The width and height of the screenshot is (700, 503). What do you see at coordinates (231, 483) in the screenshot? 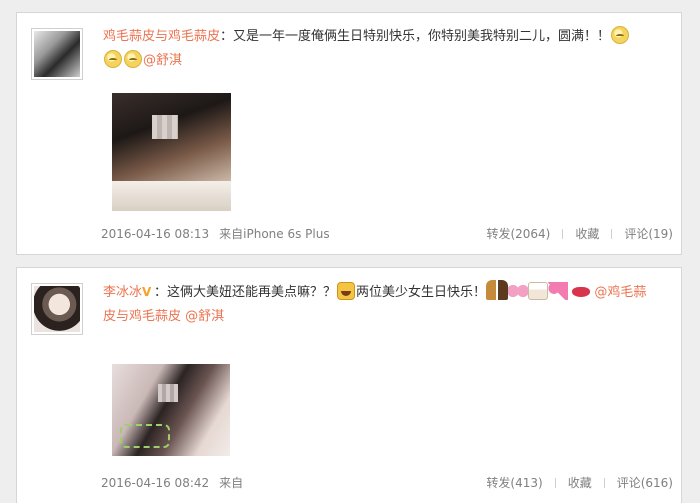
I see `post-source: 来自` at bounding box center [231, 483].